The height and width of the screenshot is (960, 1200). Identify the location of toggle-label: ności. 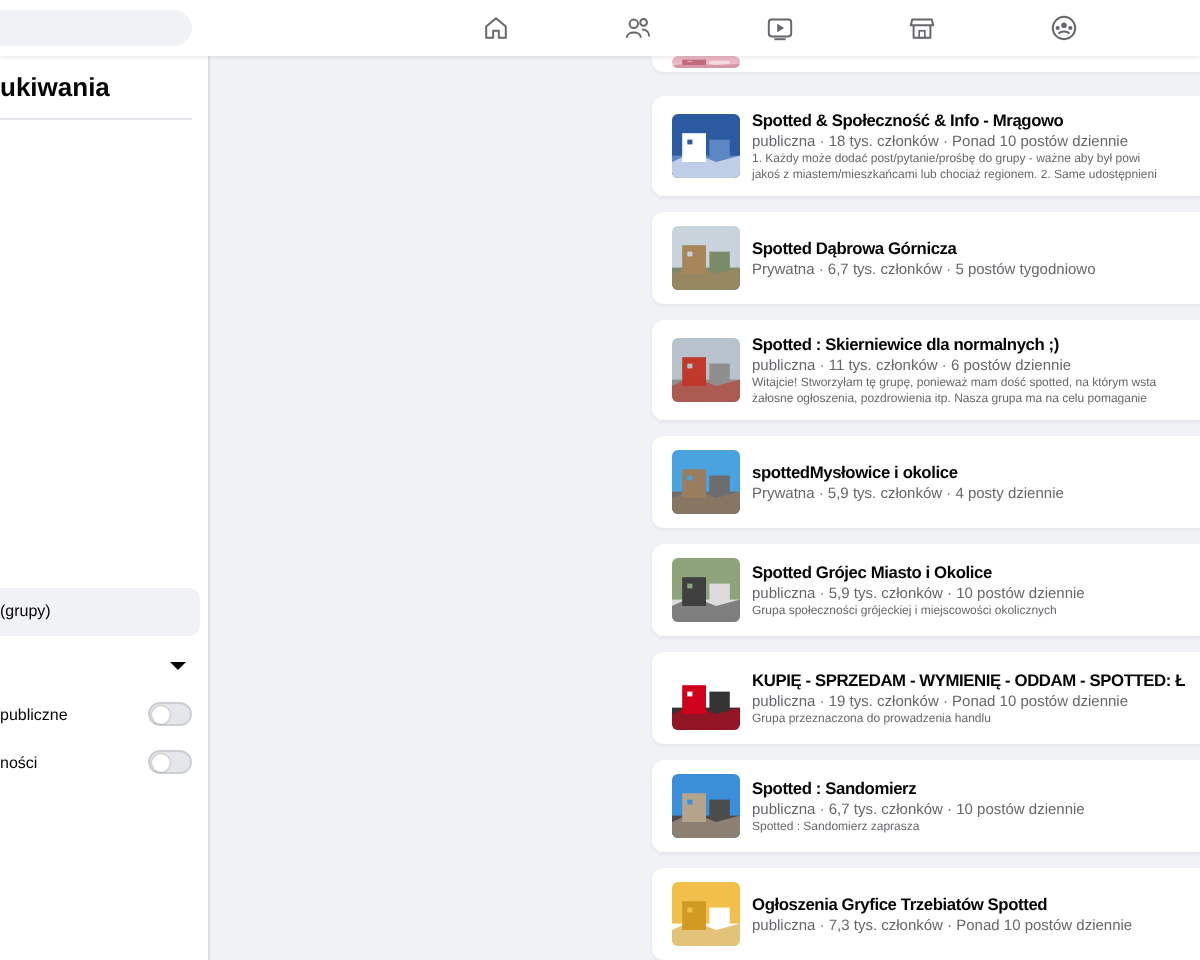
(19, 762).